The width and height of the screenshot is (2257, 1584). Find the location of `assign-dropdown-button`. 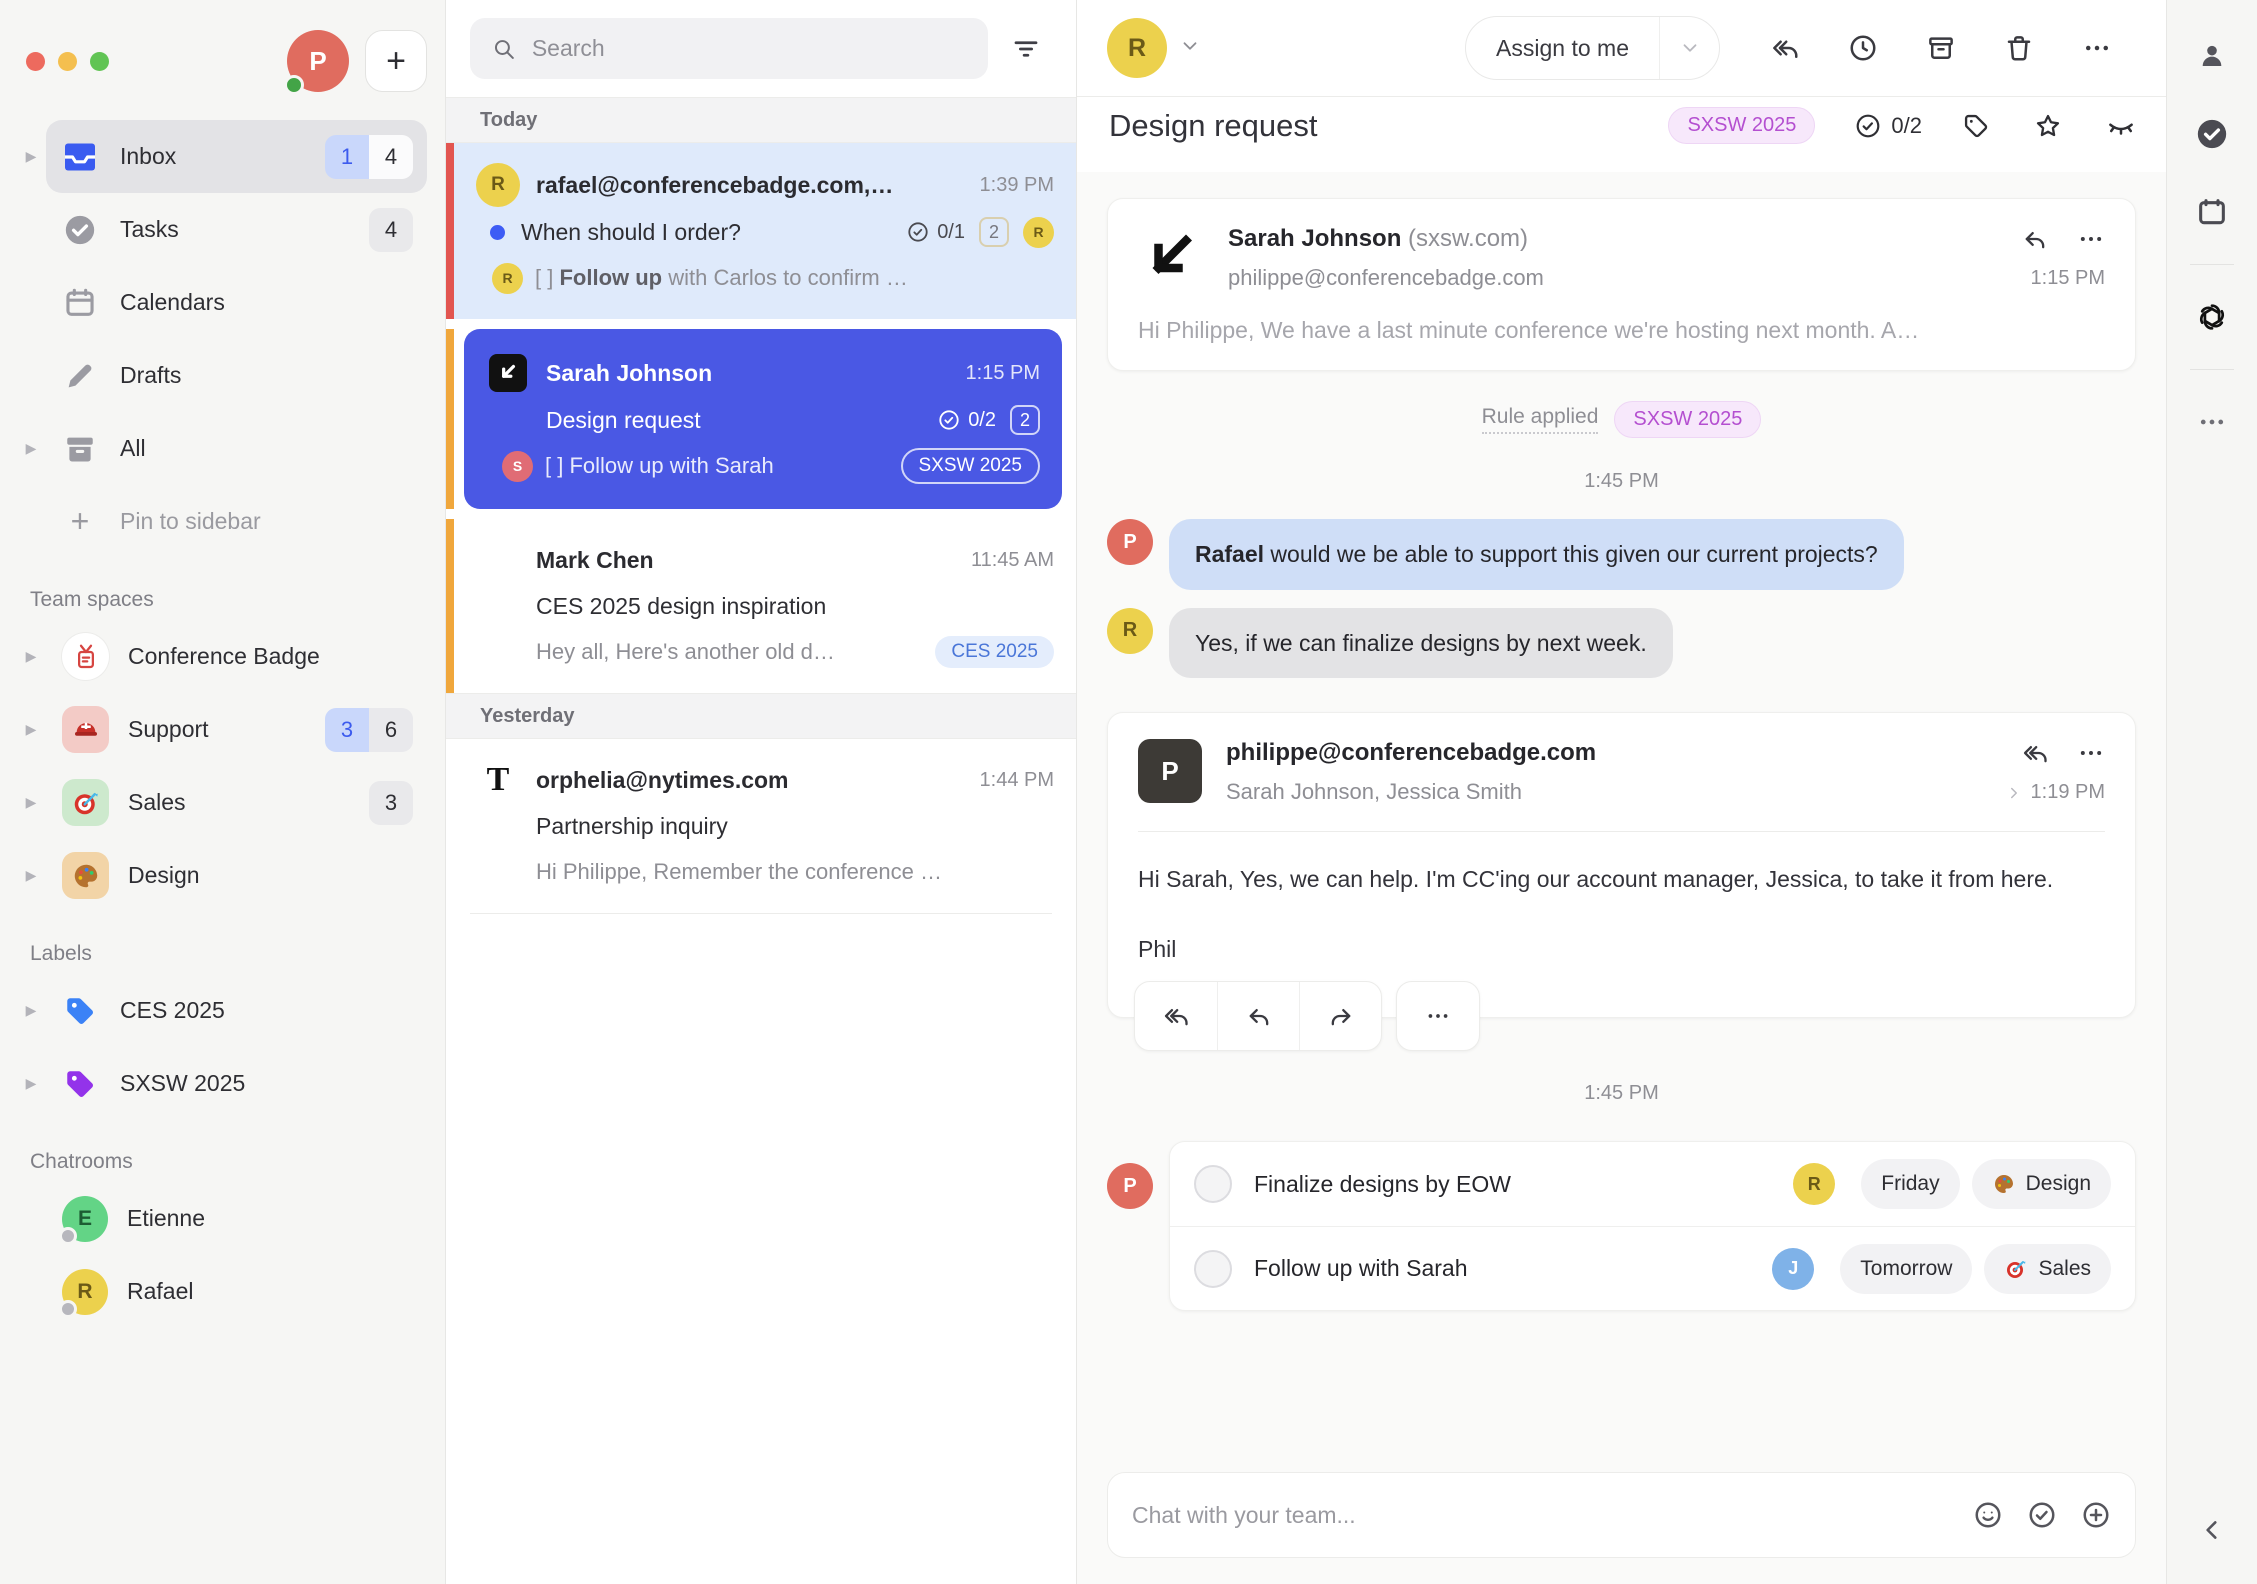

assign-dropdown-button is located at coordinates (1689, 48).